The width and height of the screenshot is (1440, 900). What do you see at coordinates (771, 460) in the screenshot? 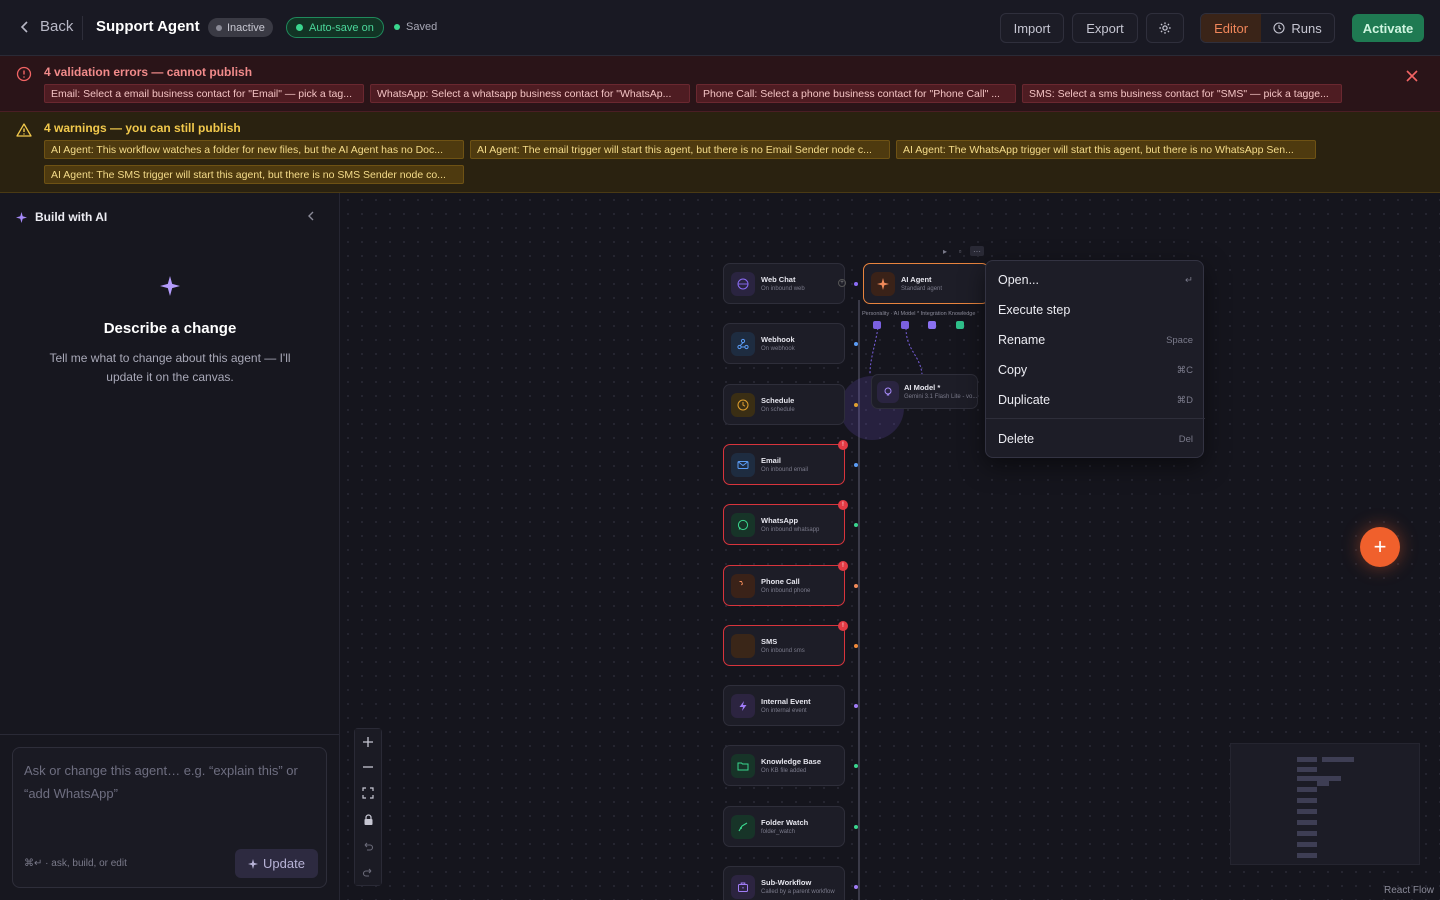
I see `node-title: Email` at bounding box center [771, 460].